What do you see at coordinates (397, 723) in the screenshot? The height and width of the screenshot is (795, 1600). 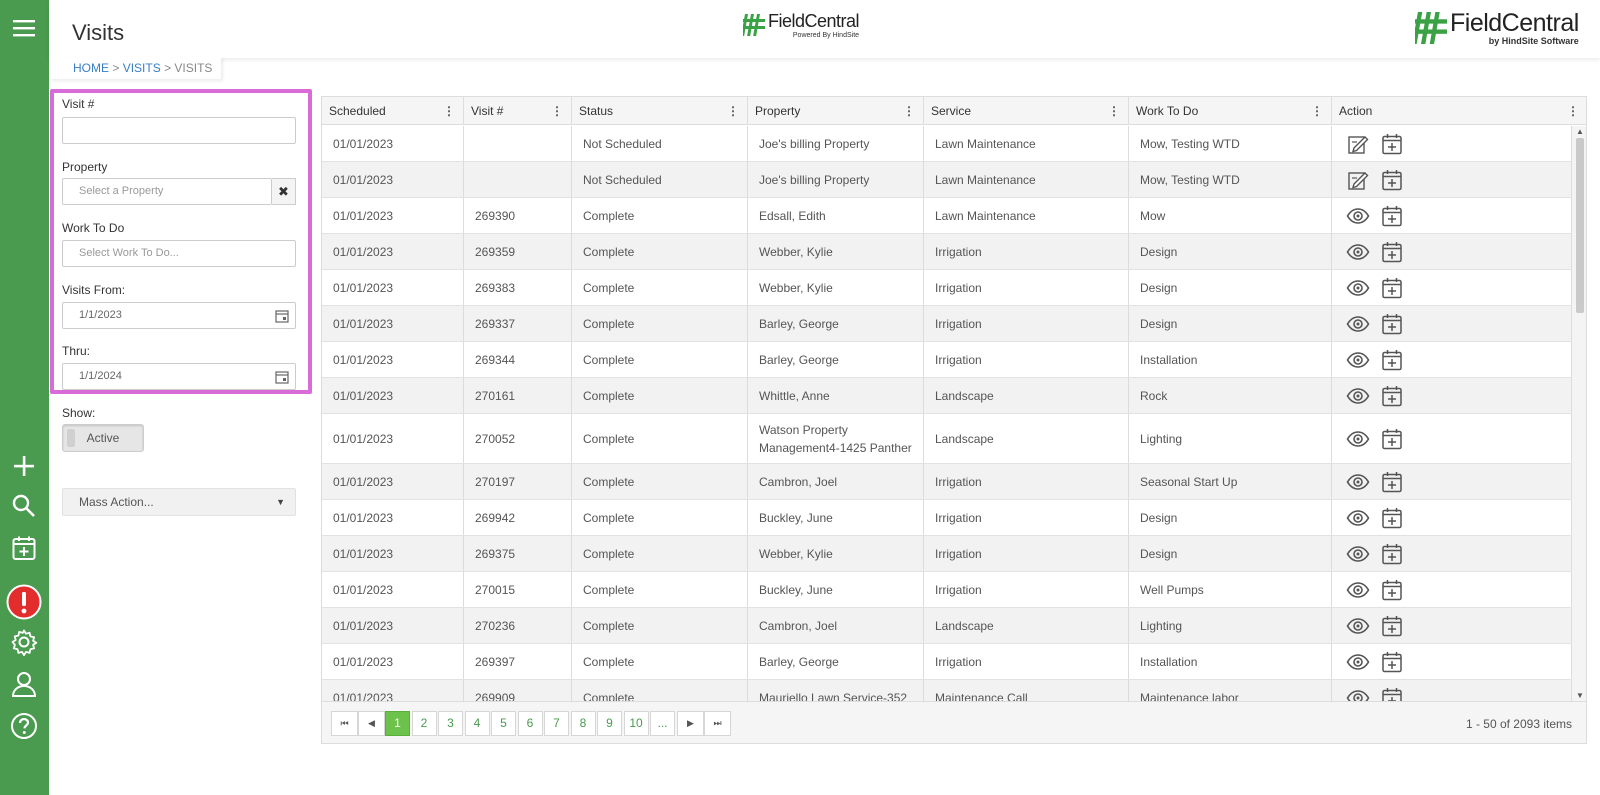 I see `page-button: 1` at bounding box center [397, 723].